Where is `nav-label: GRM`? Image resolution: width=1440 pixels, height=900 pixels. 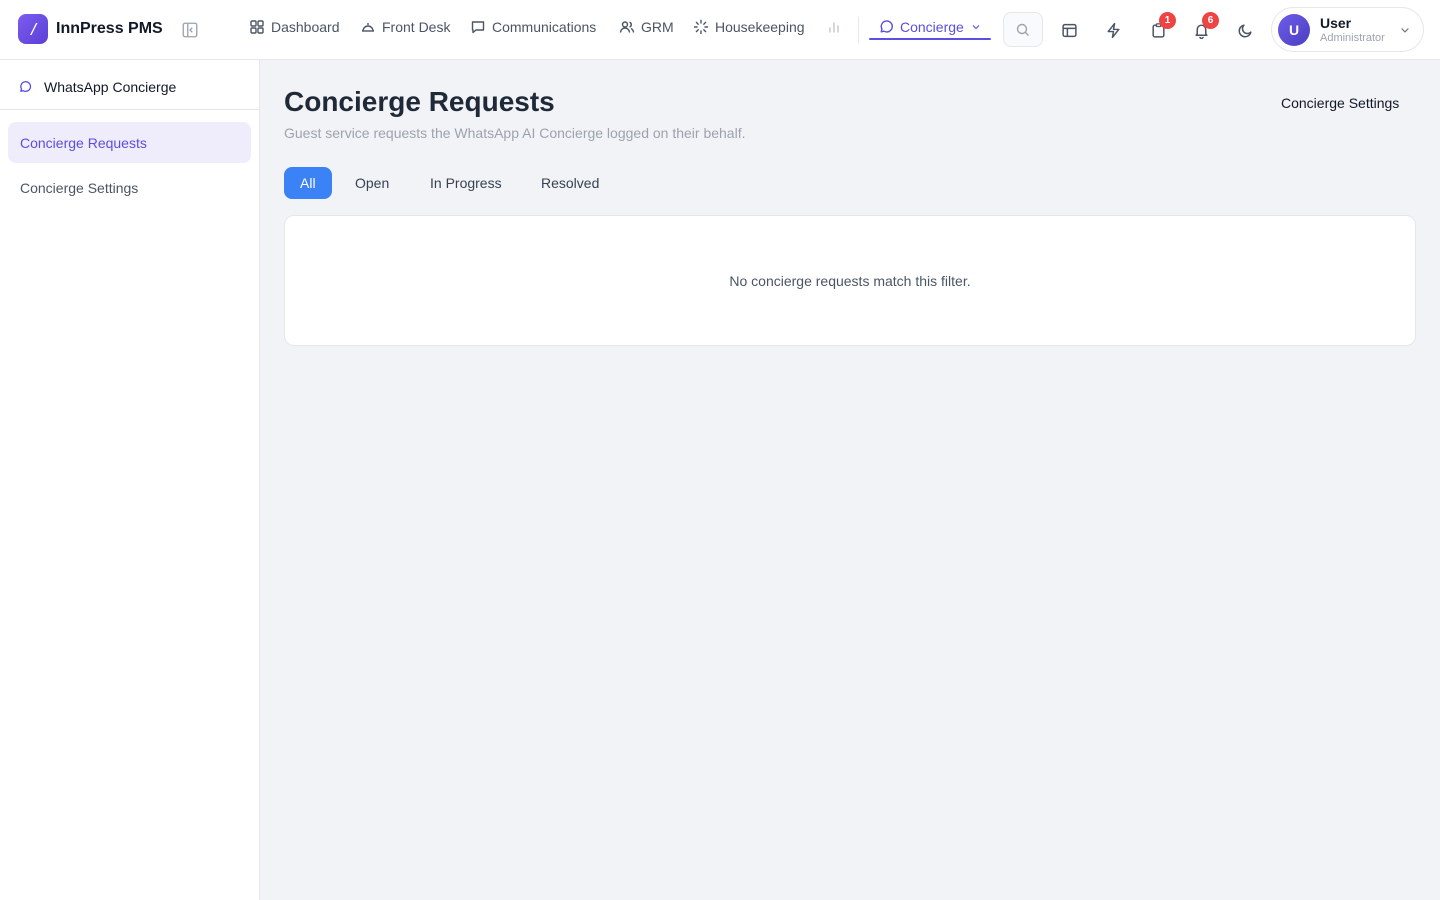 nav-label: GRM is located at coordinates (657, 27).